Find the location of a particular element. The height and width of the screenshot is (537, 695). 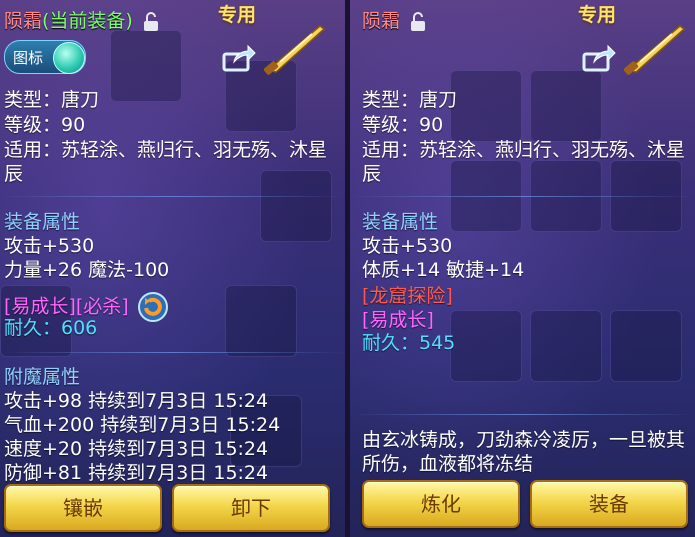

refine-button: 炼化 is located at coordinates (441, 504).